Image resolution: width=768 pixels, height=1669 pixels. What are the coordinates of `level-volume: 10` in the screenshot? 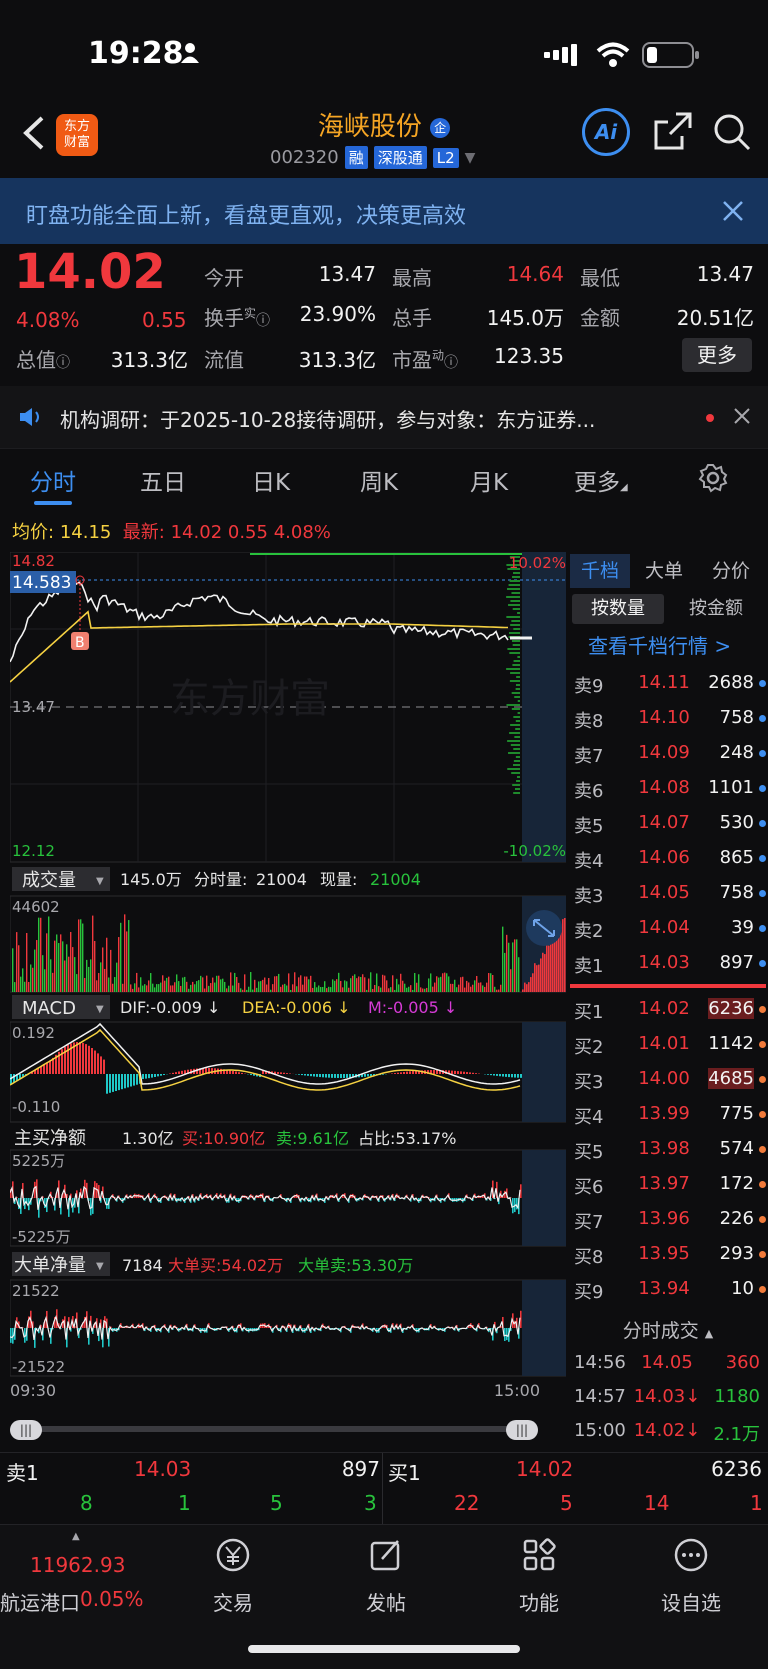 It's located at (742, 1288).